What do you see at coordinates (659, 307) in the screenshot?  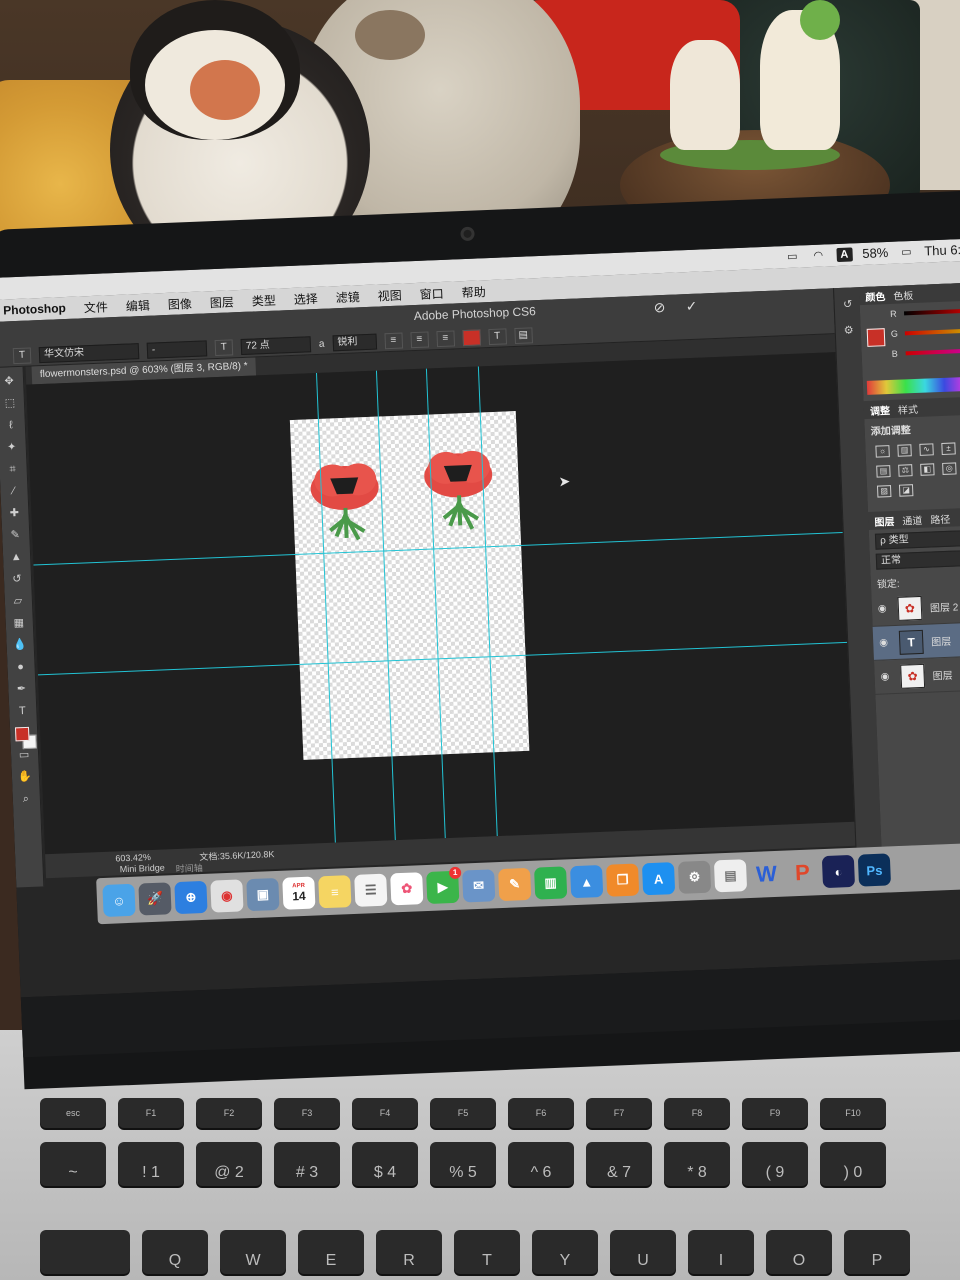 I see `cancel-icon: ⊘` at bounding box center [659, 307].